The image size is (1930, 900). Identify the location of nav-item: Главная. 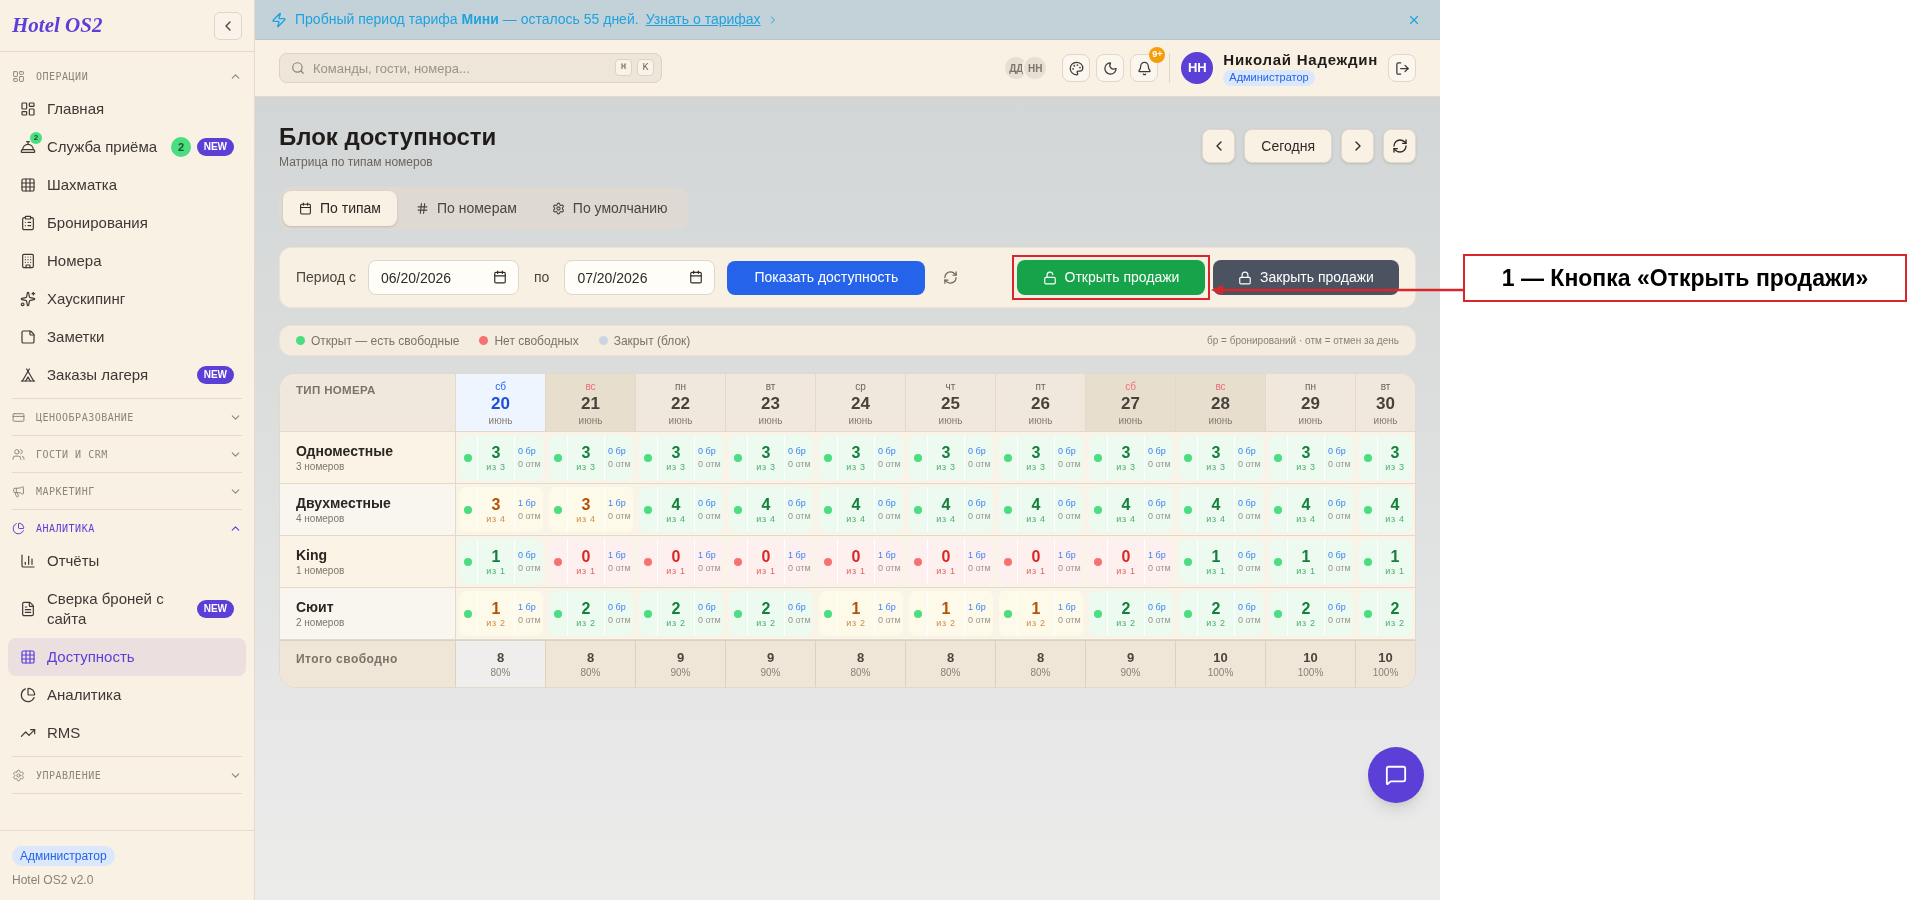
(127, 109).